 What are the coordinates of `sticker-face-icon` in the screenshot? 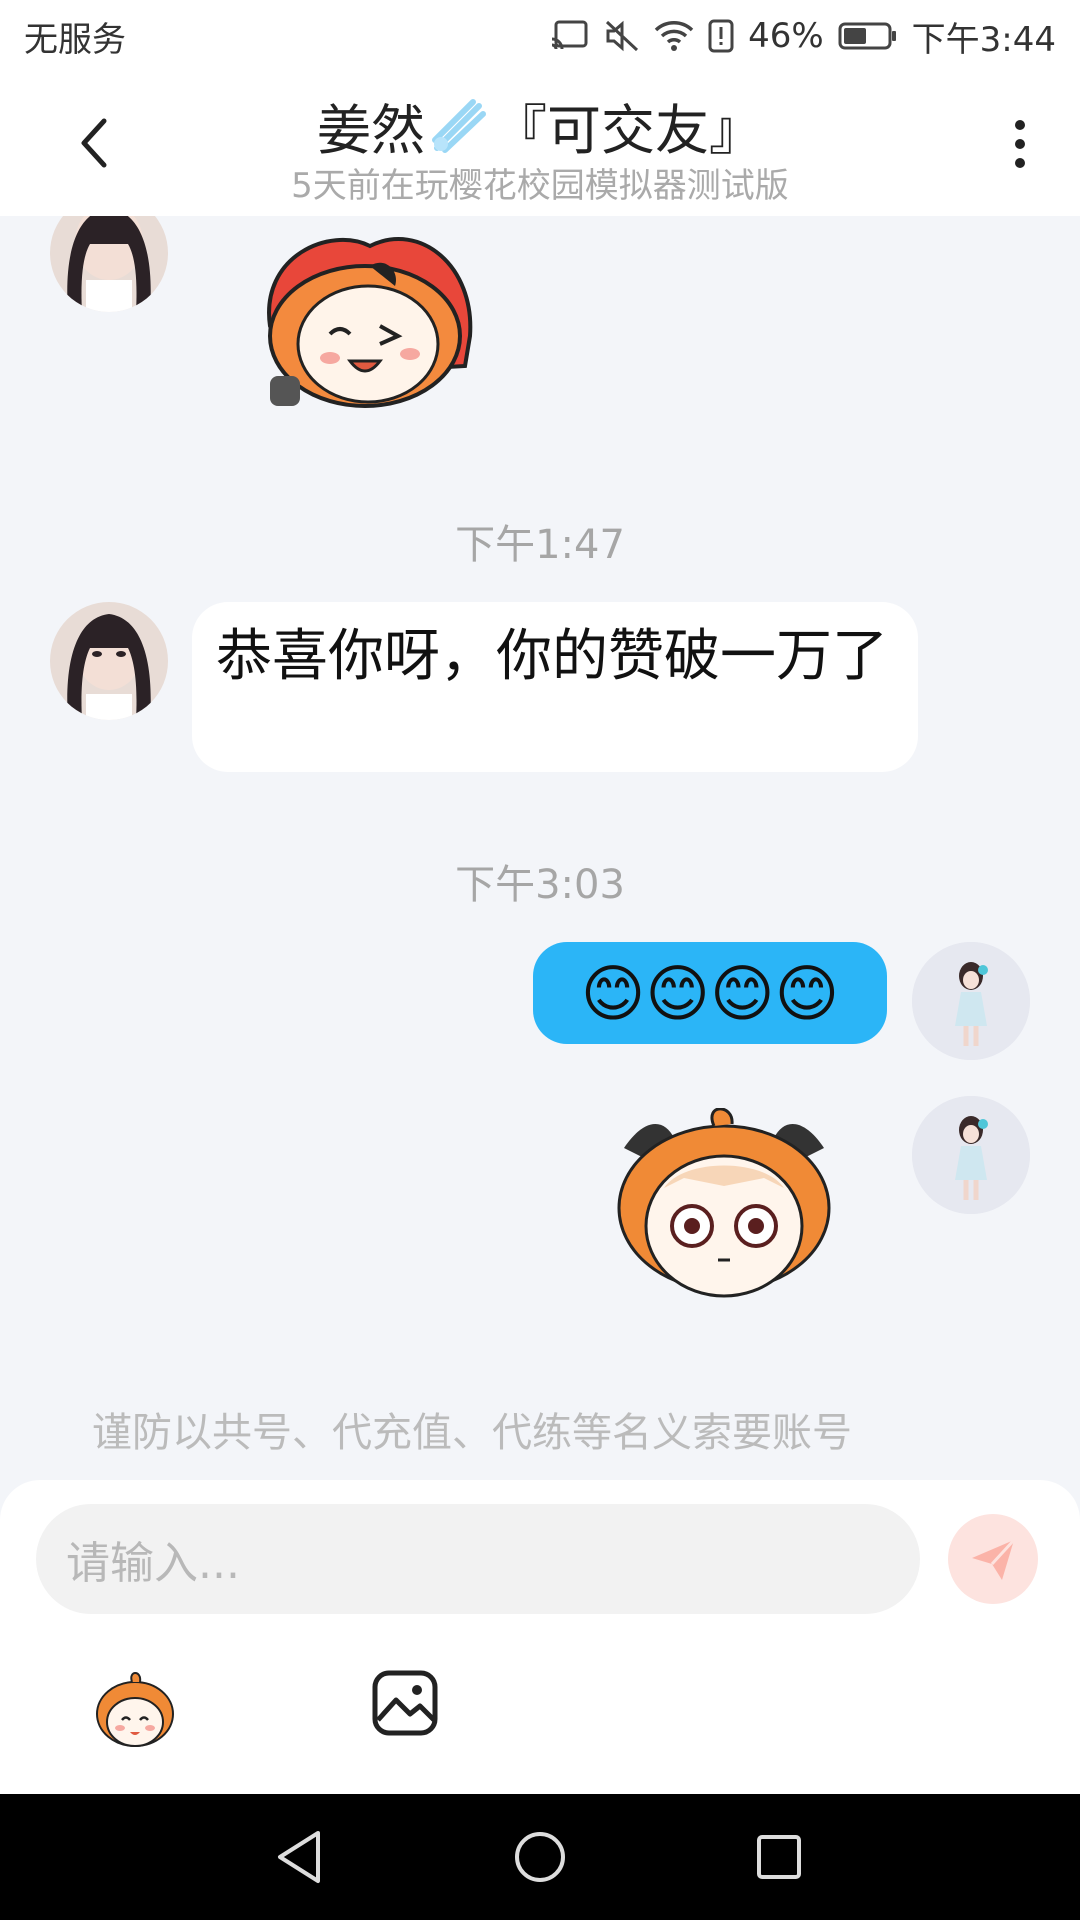 It's located at (135, 1709).